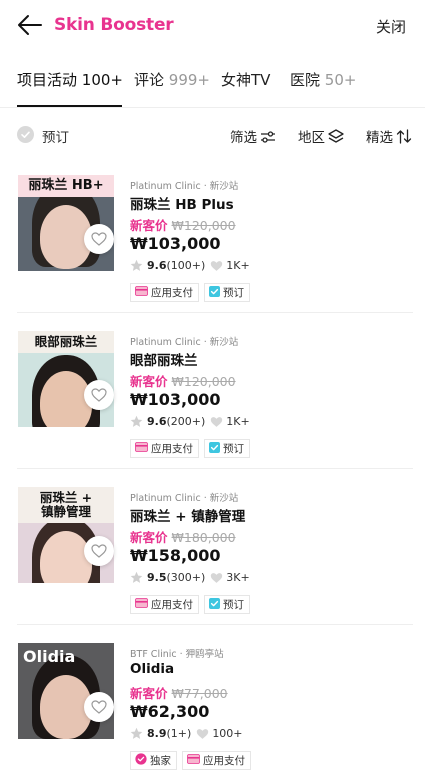 The image size is (425, 779). What do you see at coordinates (136, 733) in the screenshot?
I see `star-icon` at bounding box center [136, 733].